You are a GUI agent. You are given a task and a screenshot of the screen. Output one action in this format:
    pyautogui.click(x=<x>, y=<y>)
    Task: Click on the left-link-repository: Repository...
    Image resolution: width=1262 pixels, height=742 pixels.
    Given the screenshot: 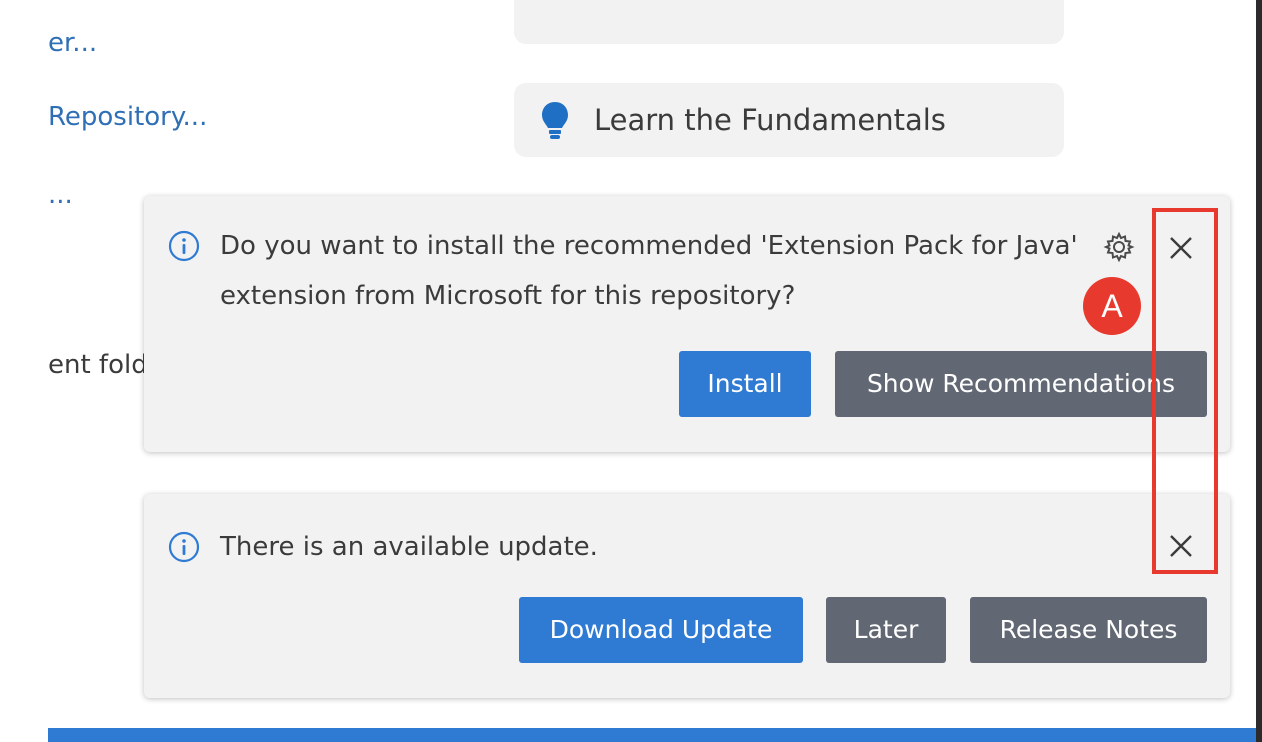 What is the action you would take?
    pyautogui.click(x=128, y=117)
    